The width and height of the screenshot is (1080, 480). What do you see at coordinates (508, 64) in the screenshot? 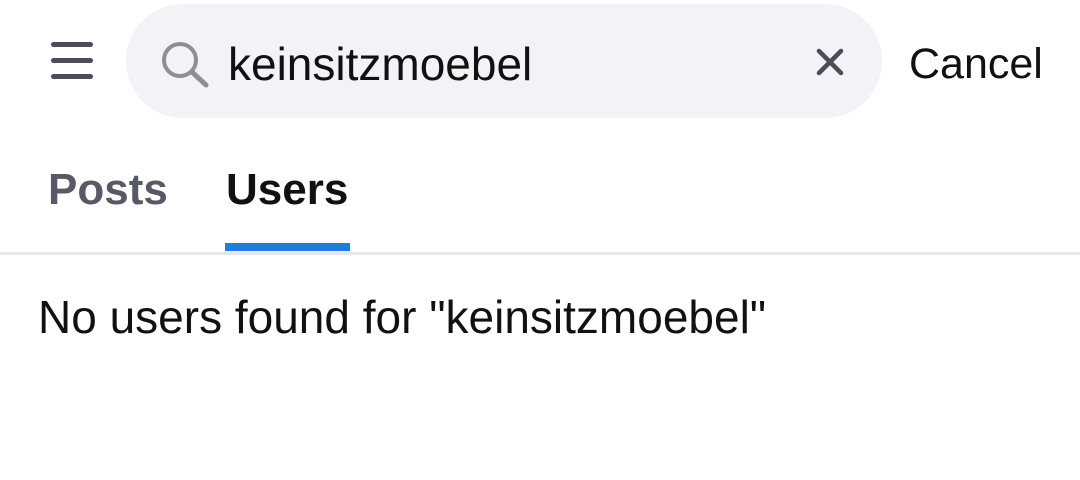
I see `search-input` at bounding box center [508, 64].